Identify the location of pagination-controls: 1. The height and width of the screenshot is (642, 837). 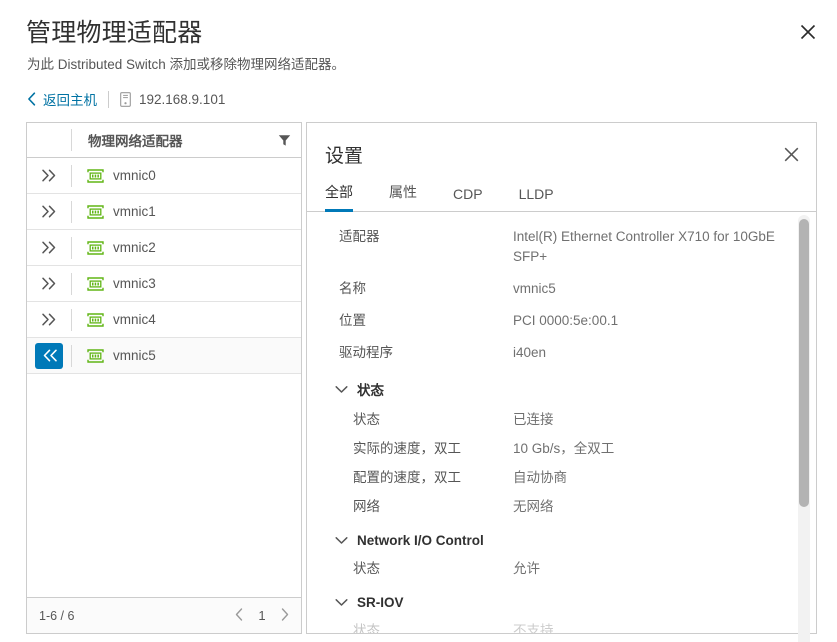
(262, 615).